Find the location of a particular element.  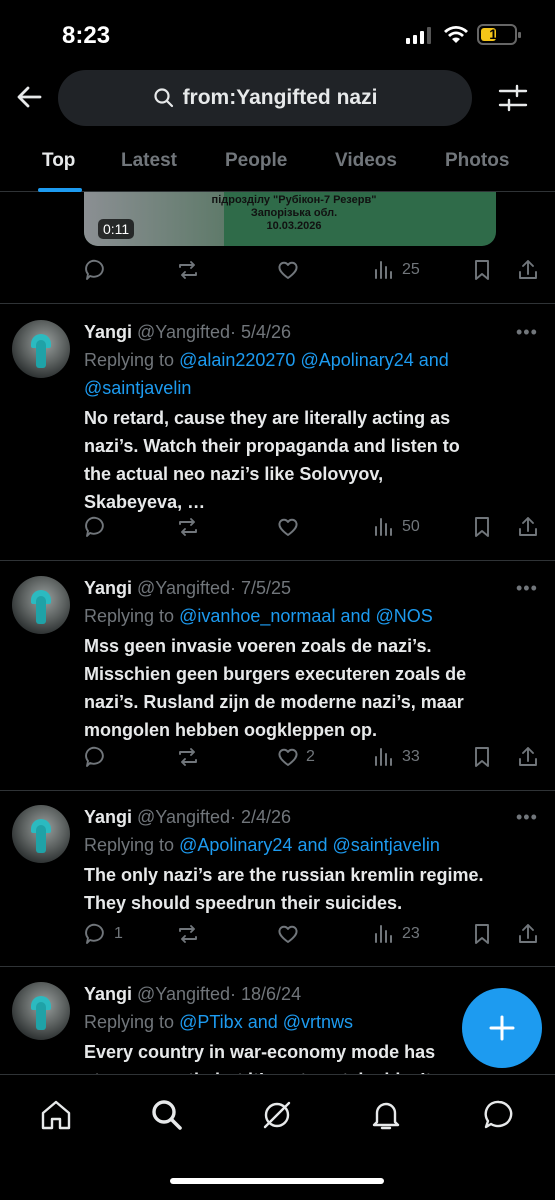

mention-link: @Apolinary24 is located at coordinates (235, 845).